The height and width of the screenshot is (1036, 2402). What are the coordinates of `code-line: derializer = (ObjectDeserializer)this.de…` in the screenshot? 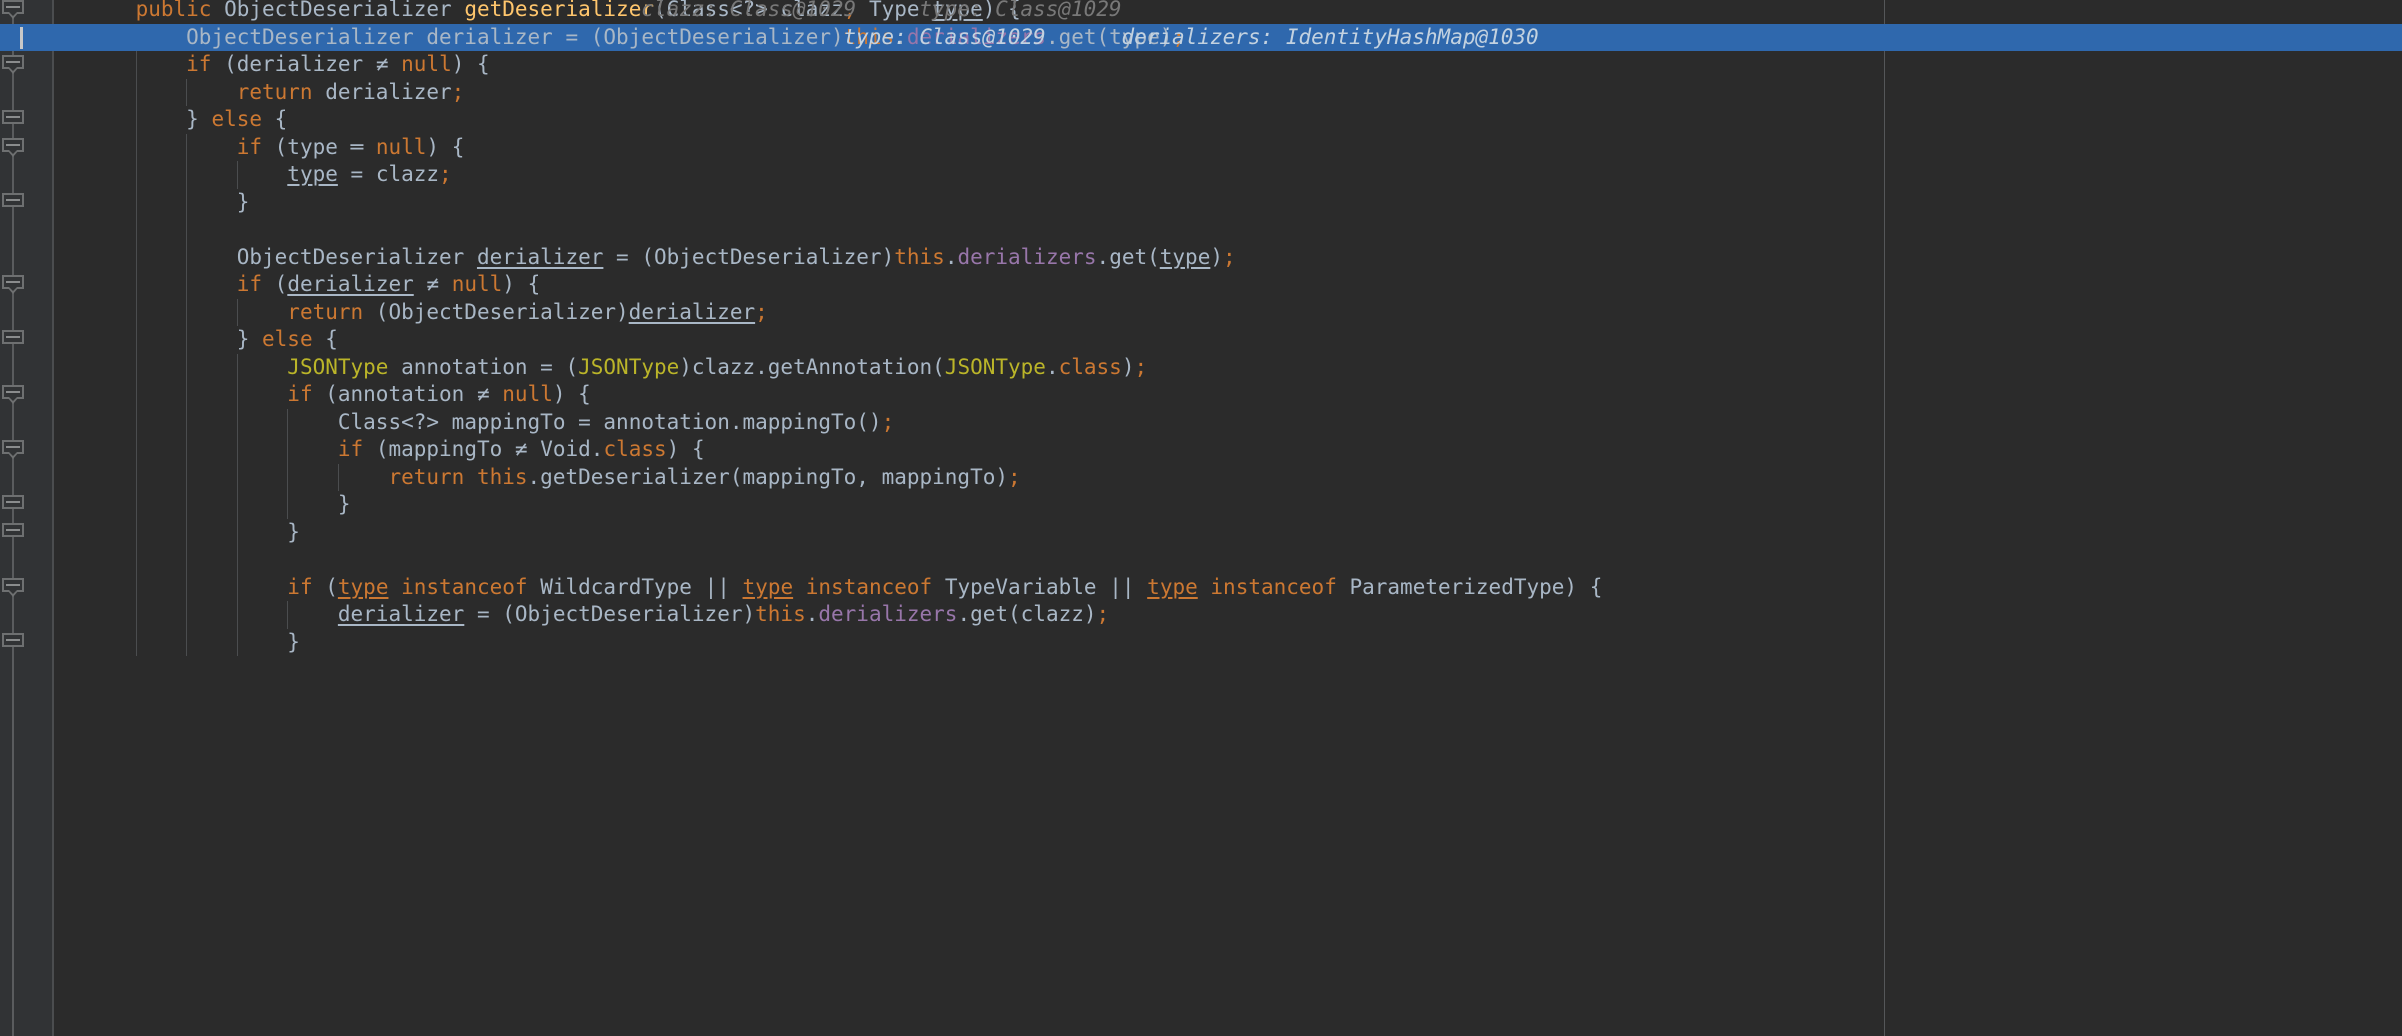 It's located at (1227, 615).